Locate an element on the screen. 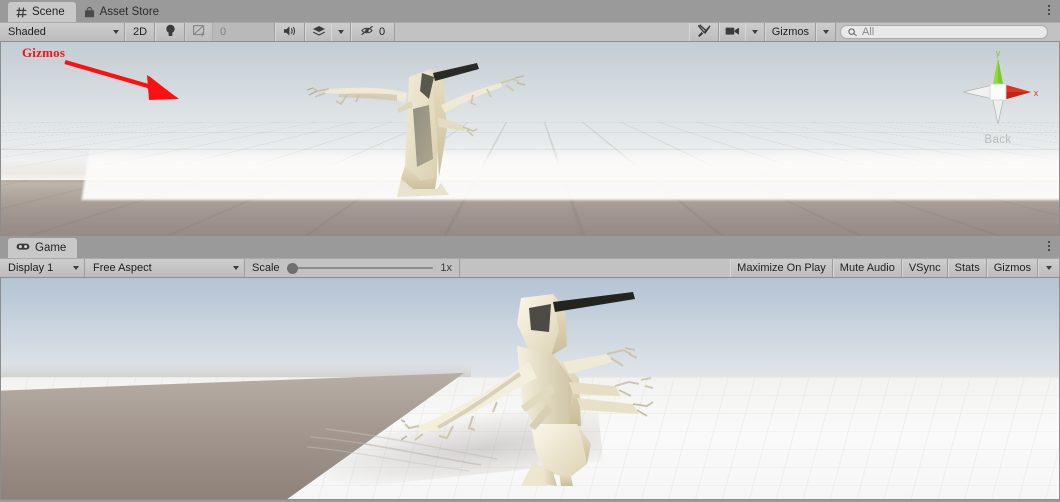  gizmos-annotation-label: Gizmos is located at coordinates (44, 52).